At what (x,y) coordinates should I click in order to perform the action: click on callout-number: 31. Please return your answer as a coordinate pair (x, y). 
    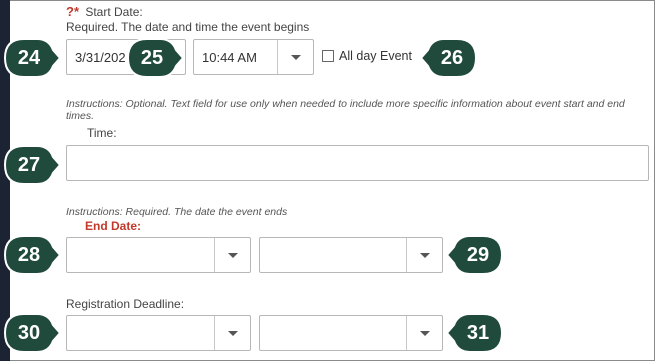
    Looking at the image, I should click on (478, 333).